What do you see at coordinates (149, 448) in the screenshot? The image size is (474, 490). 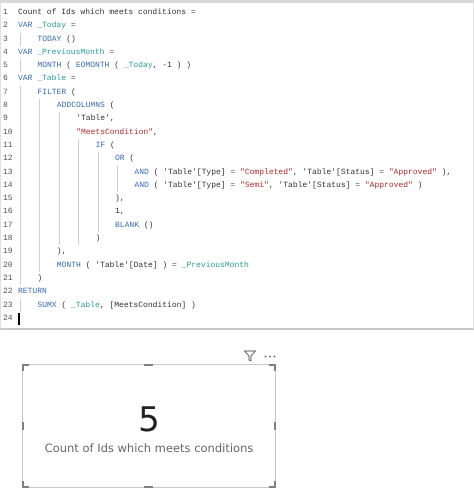 I see `card-label: Count of Ids which meets conditions` at bounding box center [149, 448].